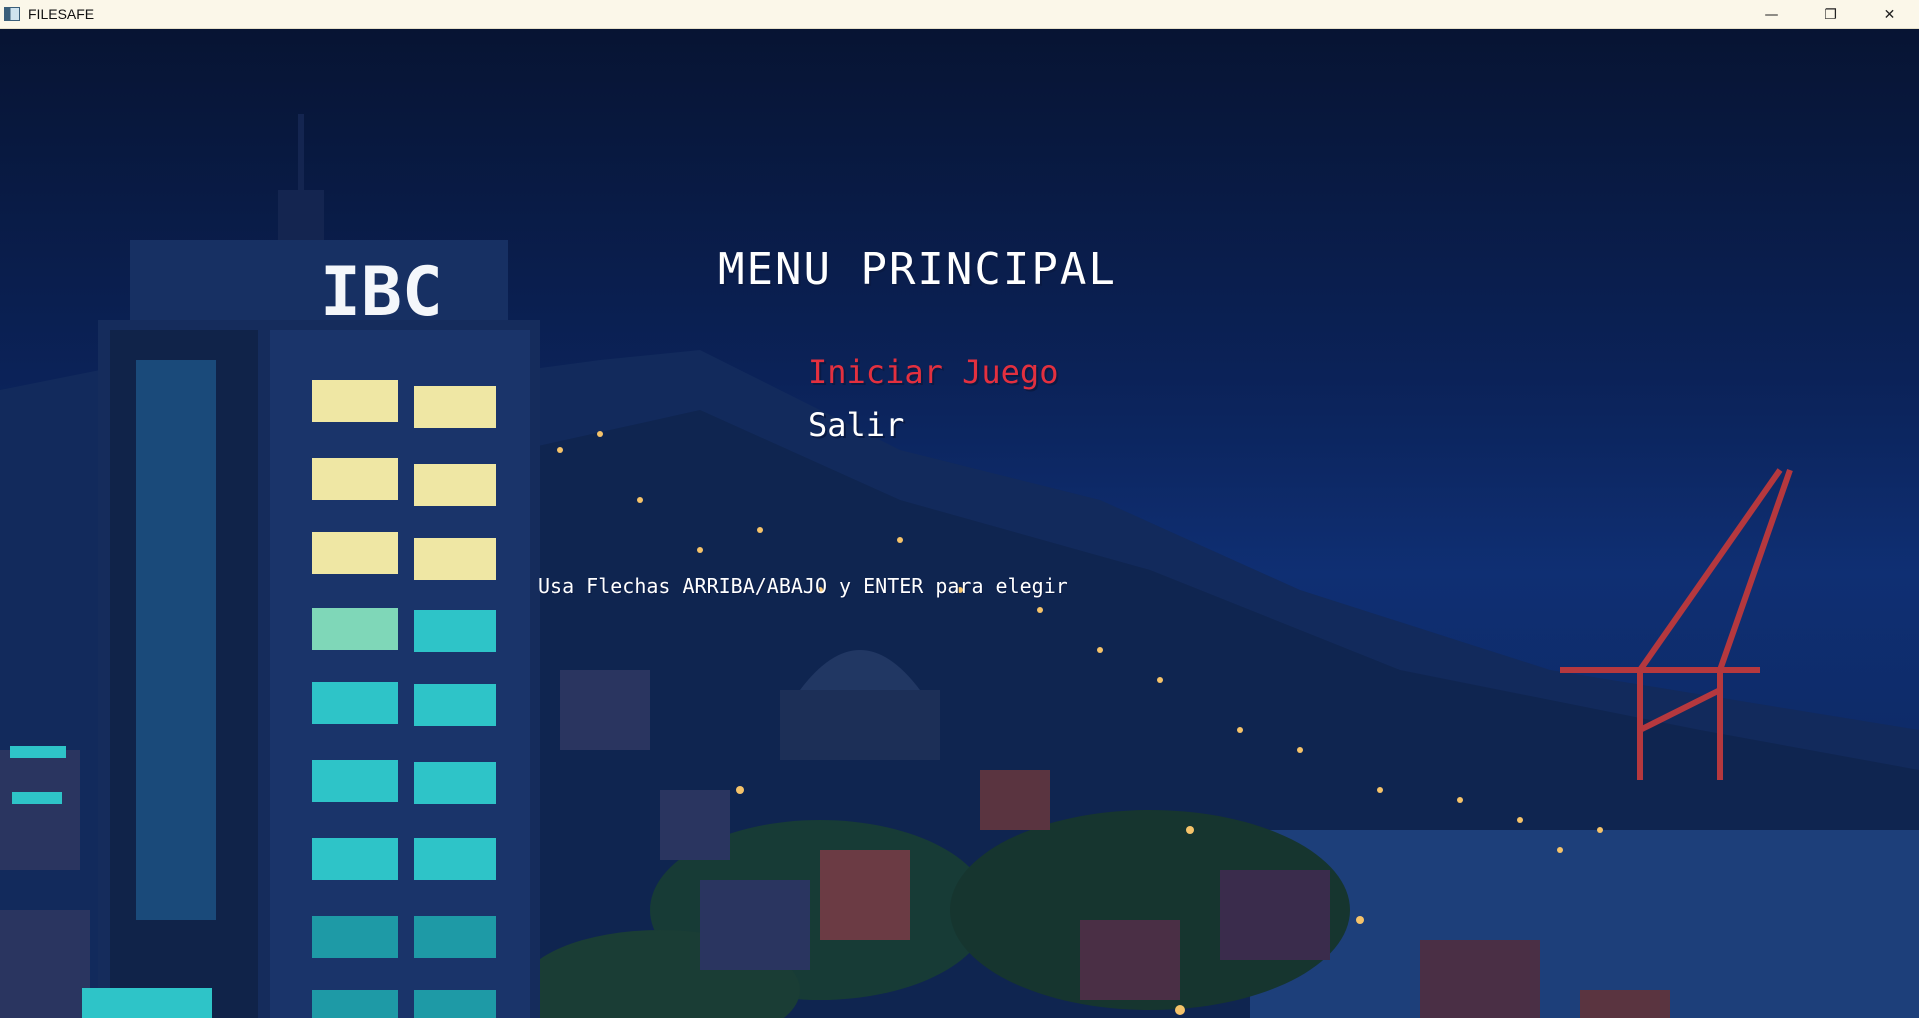 The width and height of the screenshot is (1919, 1018). What do you see at coordinates (381, 292) in the screenshot?
I see `building-sign: IBC` at bounding box center [381, 292].